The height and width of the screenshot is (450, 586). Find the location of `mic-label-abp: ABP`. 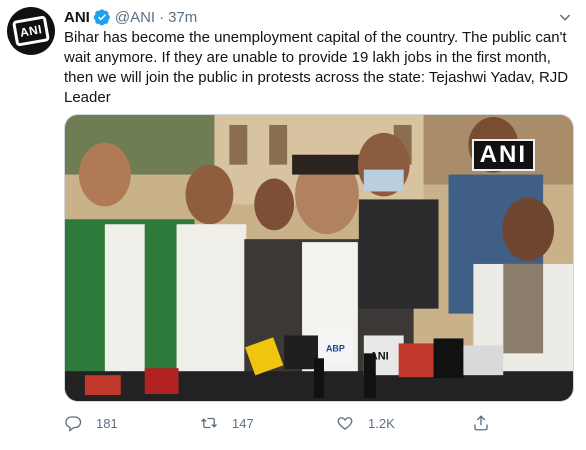

mic-label-abp: ABP is located at coordinates (335, 348).